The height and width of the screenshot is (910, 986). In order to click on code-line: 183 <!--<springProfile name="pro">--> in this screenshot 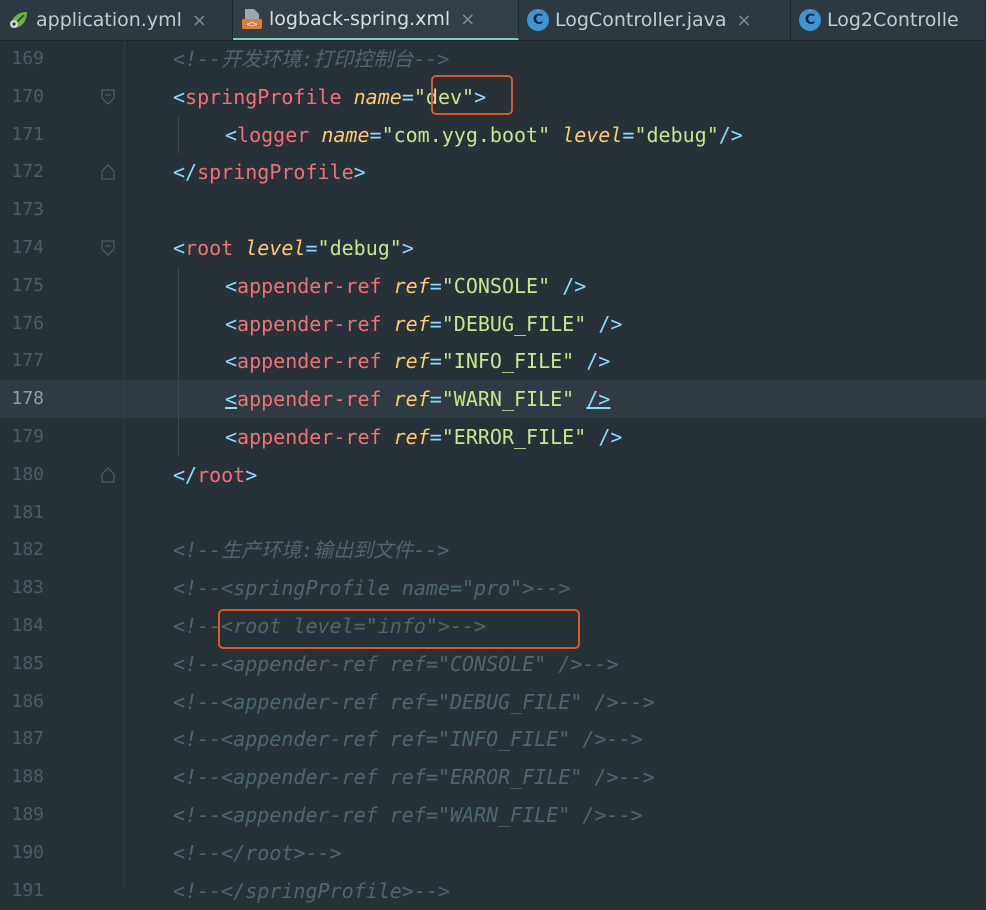, I will do `click(493, 588)`.